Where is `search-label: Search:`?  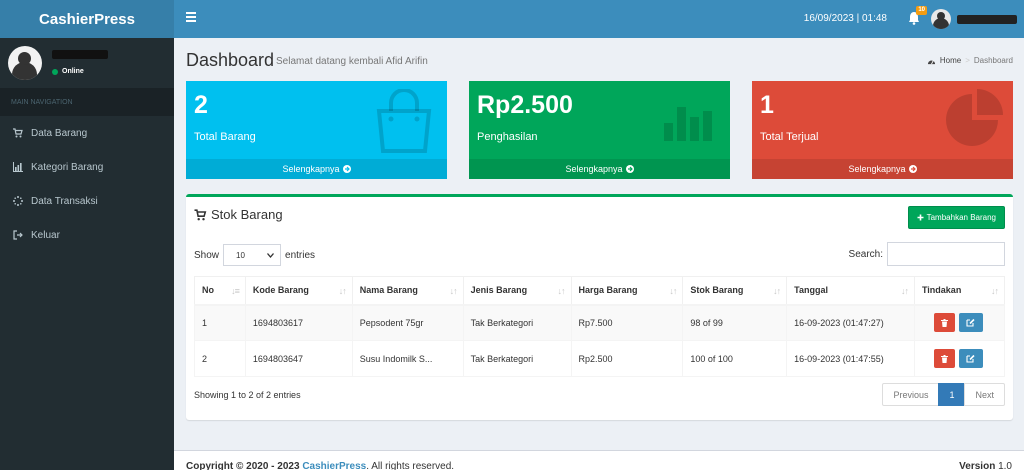 search-label: Search: is located at coordinates (865, 254).